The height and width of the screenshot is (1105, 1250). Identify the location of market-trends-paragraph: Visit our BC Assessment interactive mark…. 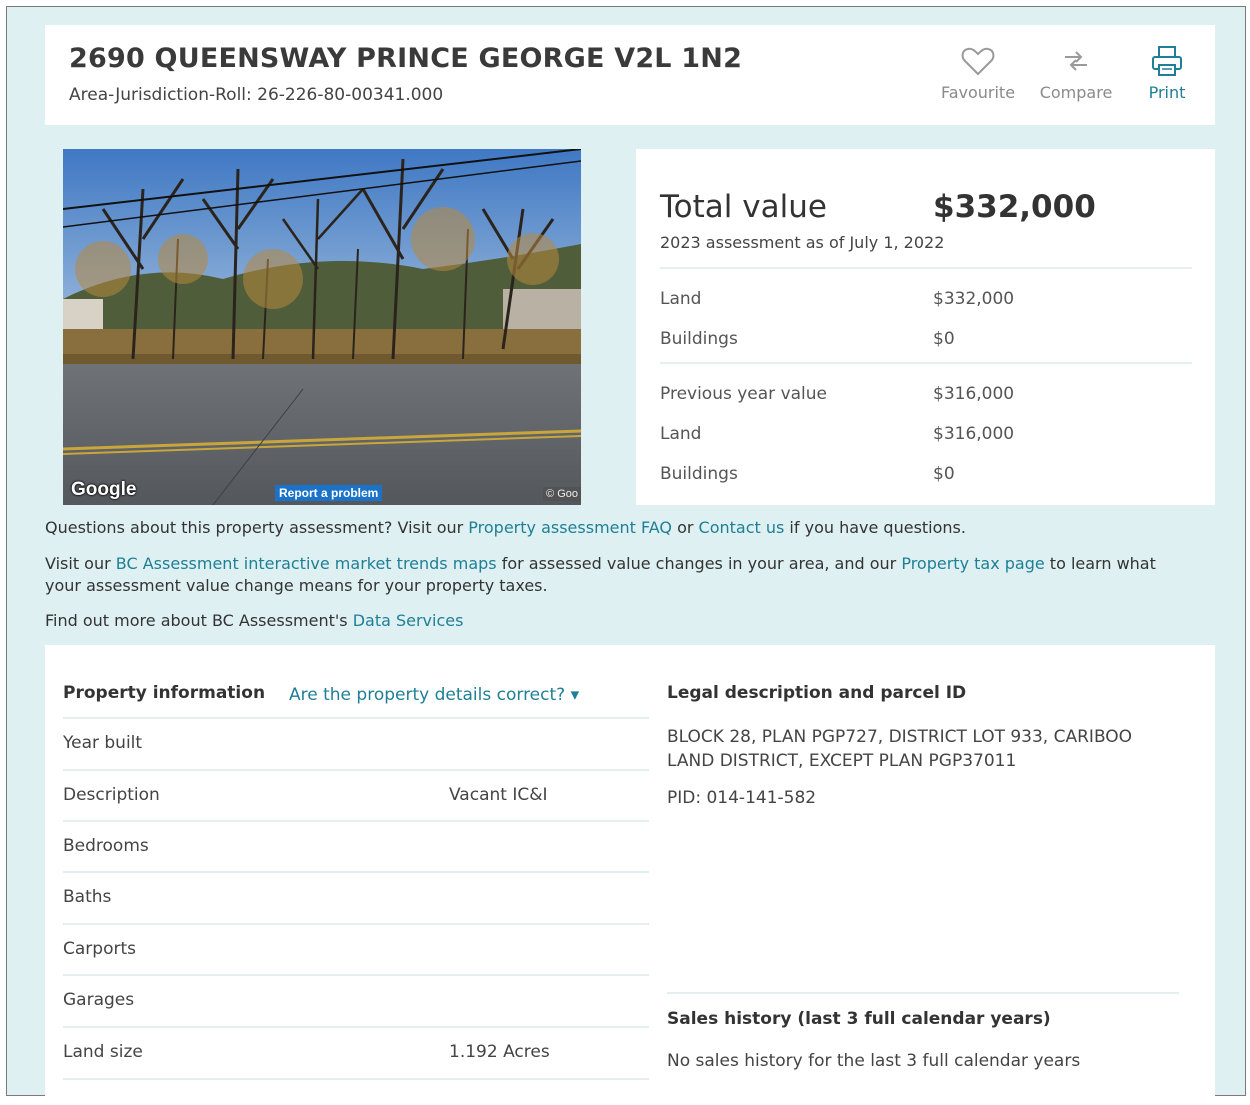
(620, 575).